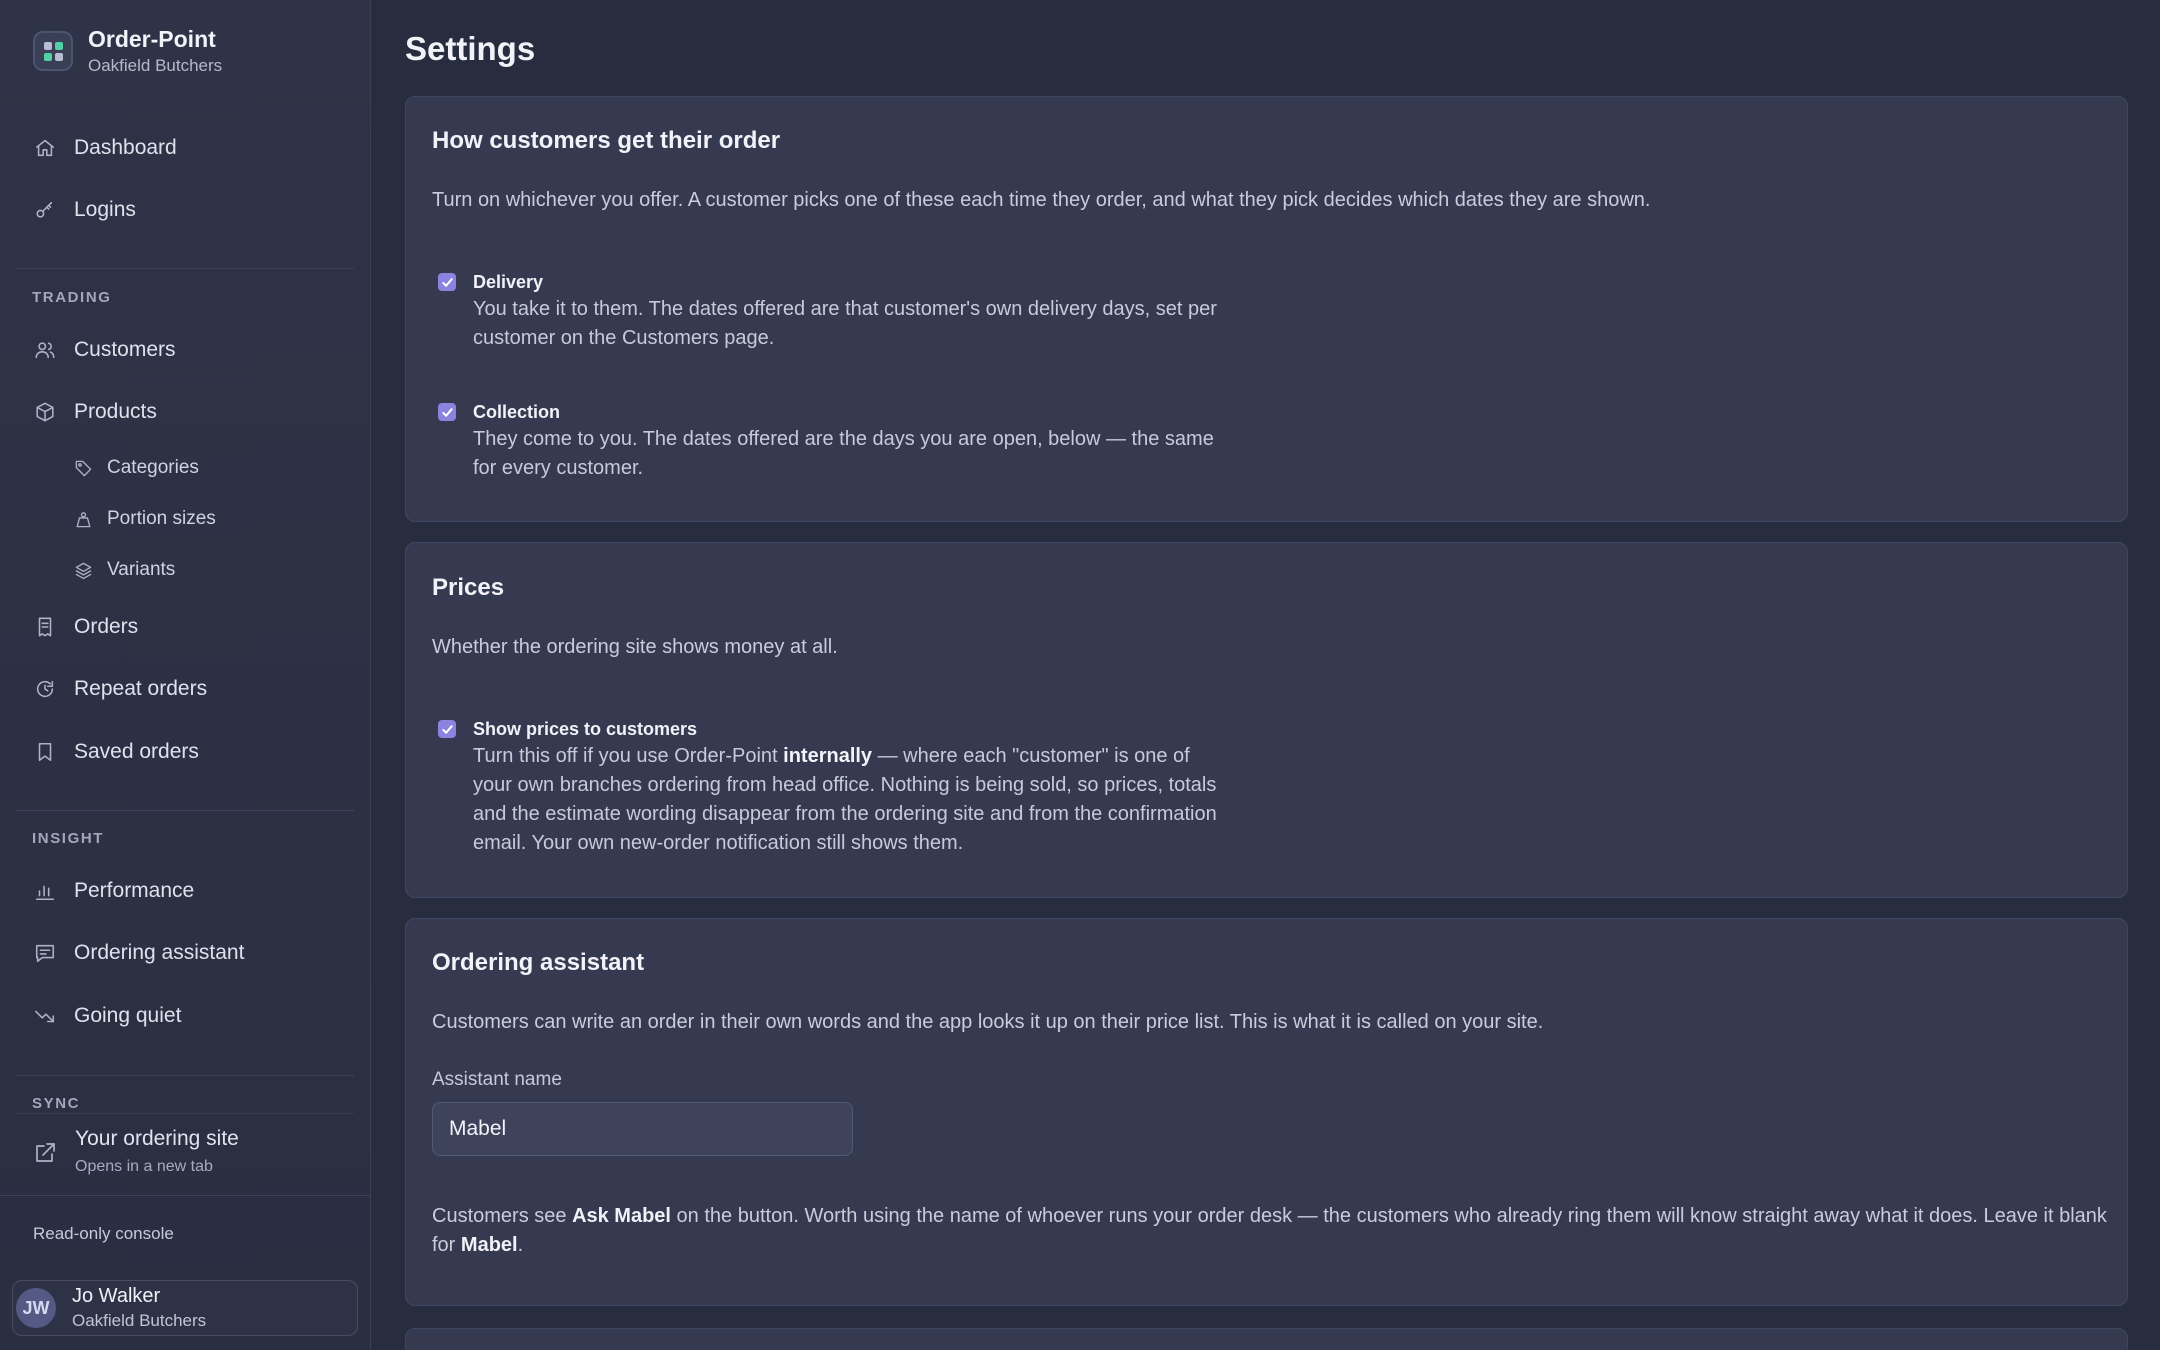 Image resolution: width=2160 pixels, height=1350 pixels. What do you see at coordinates (585, 729) in the screenshot?
I see `show-prices-label: Show prices to customers` at bounding box center [585, 729].